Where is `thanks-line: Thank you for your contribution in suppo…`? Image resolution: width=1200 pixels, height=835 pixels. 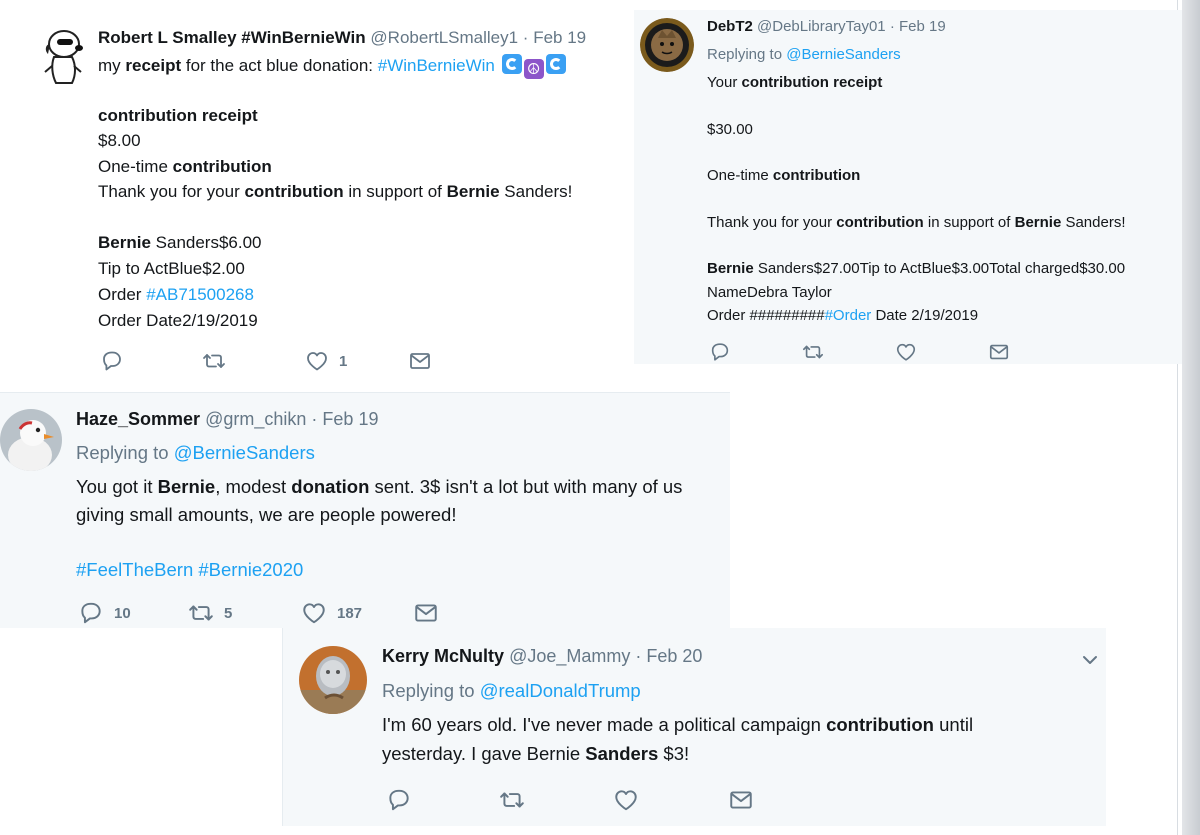 thanks-line: Thank you for your contribution in suppo… is located at coordinates (916, 222).